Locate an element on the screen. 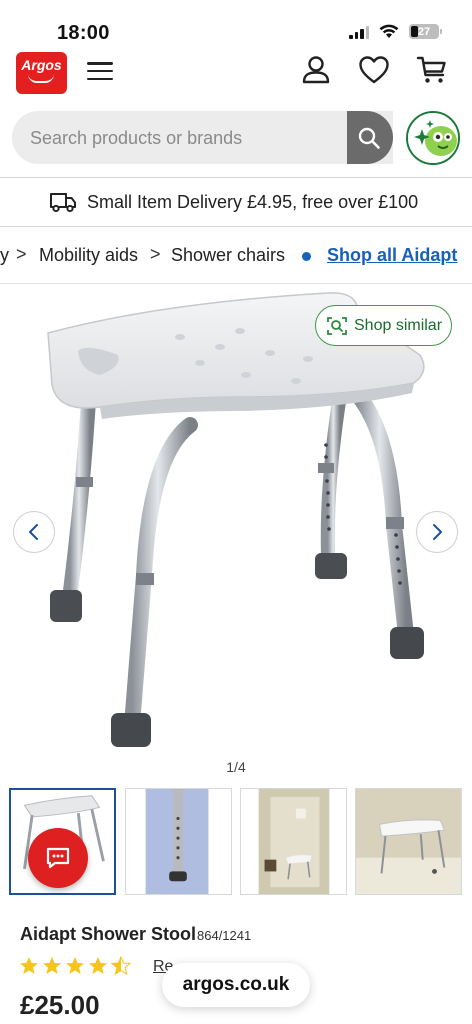 The image size is (472, 1024). assistant-avatar is located at coordinates (433, 138).